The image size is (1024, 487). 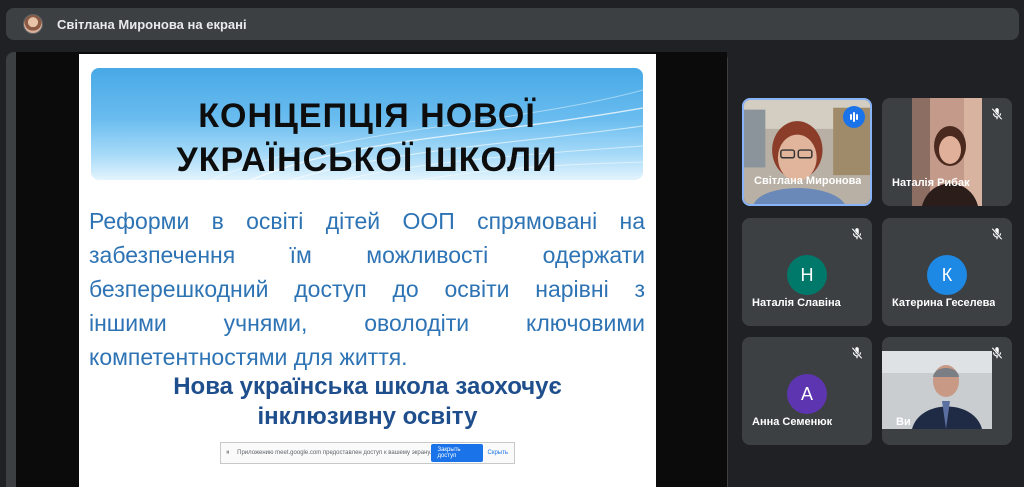 What do you see at coordinates (947, 275) in the screenshot?
I see `participant-avatar: К` at bounding box center [947, 275].